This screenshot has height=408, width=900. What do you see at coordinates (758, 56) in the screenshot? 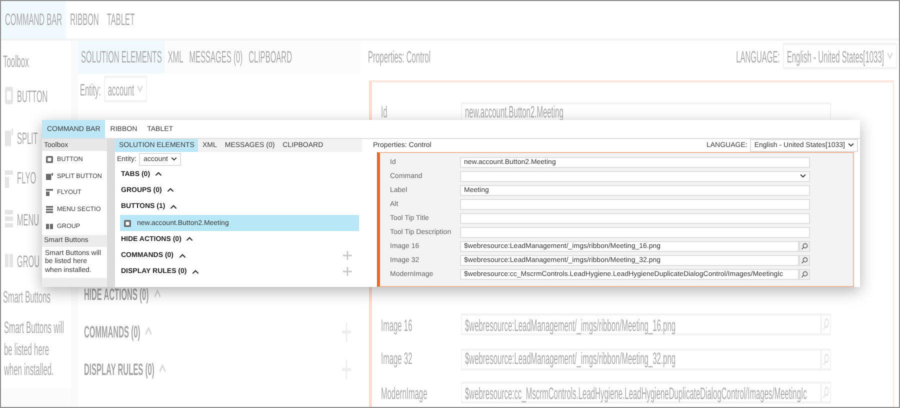
I see `language-label: LANGUAGE:` at bounding box center [758, 56].